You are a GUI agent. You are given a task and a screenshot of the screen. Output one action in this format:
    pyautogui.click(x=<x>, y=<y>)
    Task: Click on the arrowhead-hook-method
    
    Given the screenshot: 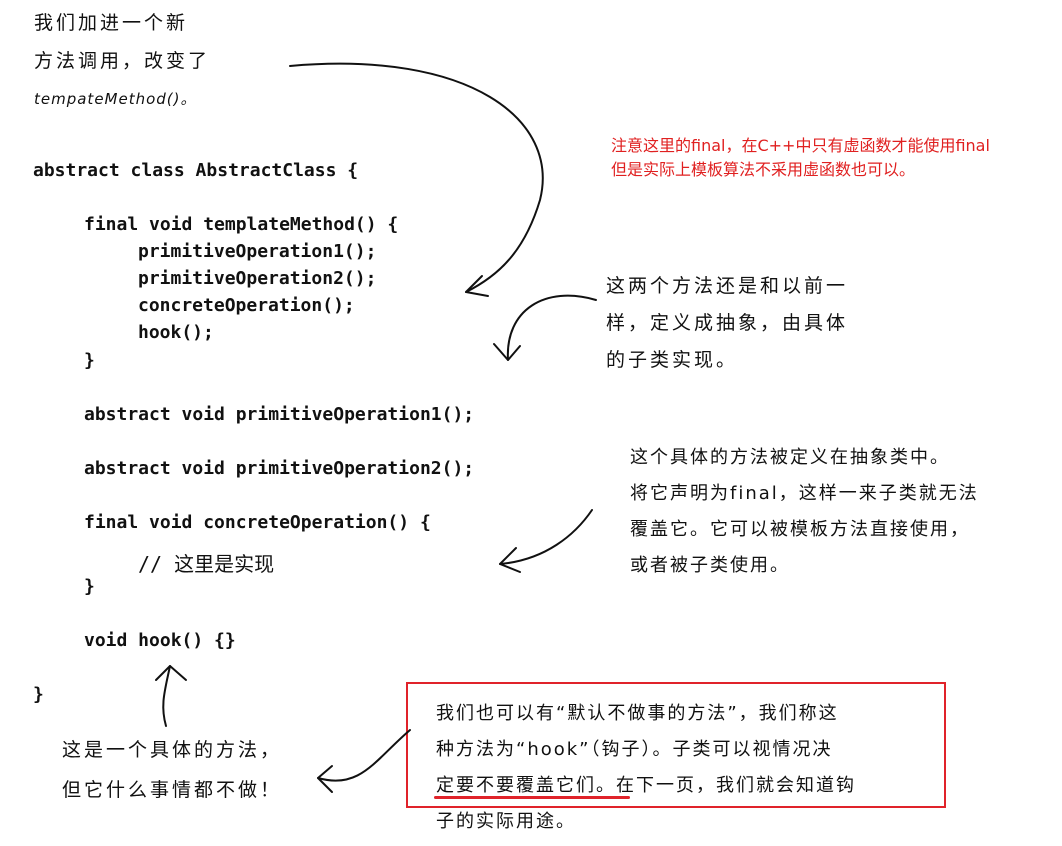 What is the action you would take?
    pyautogui.click(x=171, y=673)
    